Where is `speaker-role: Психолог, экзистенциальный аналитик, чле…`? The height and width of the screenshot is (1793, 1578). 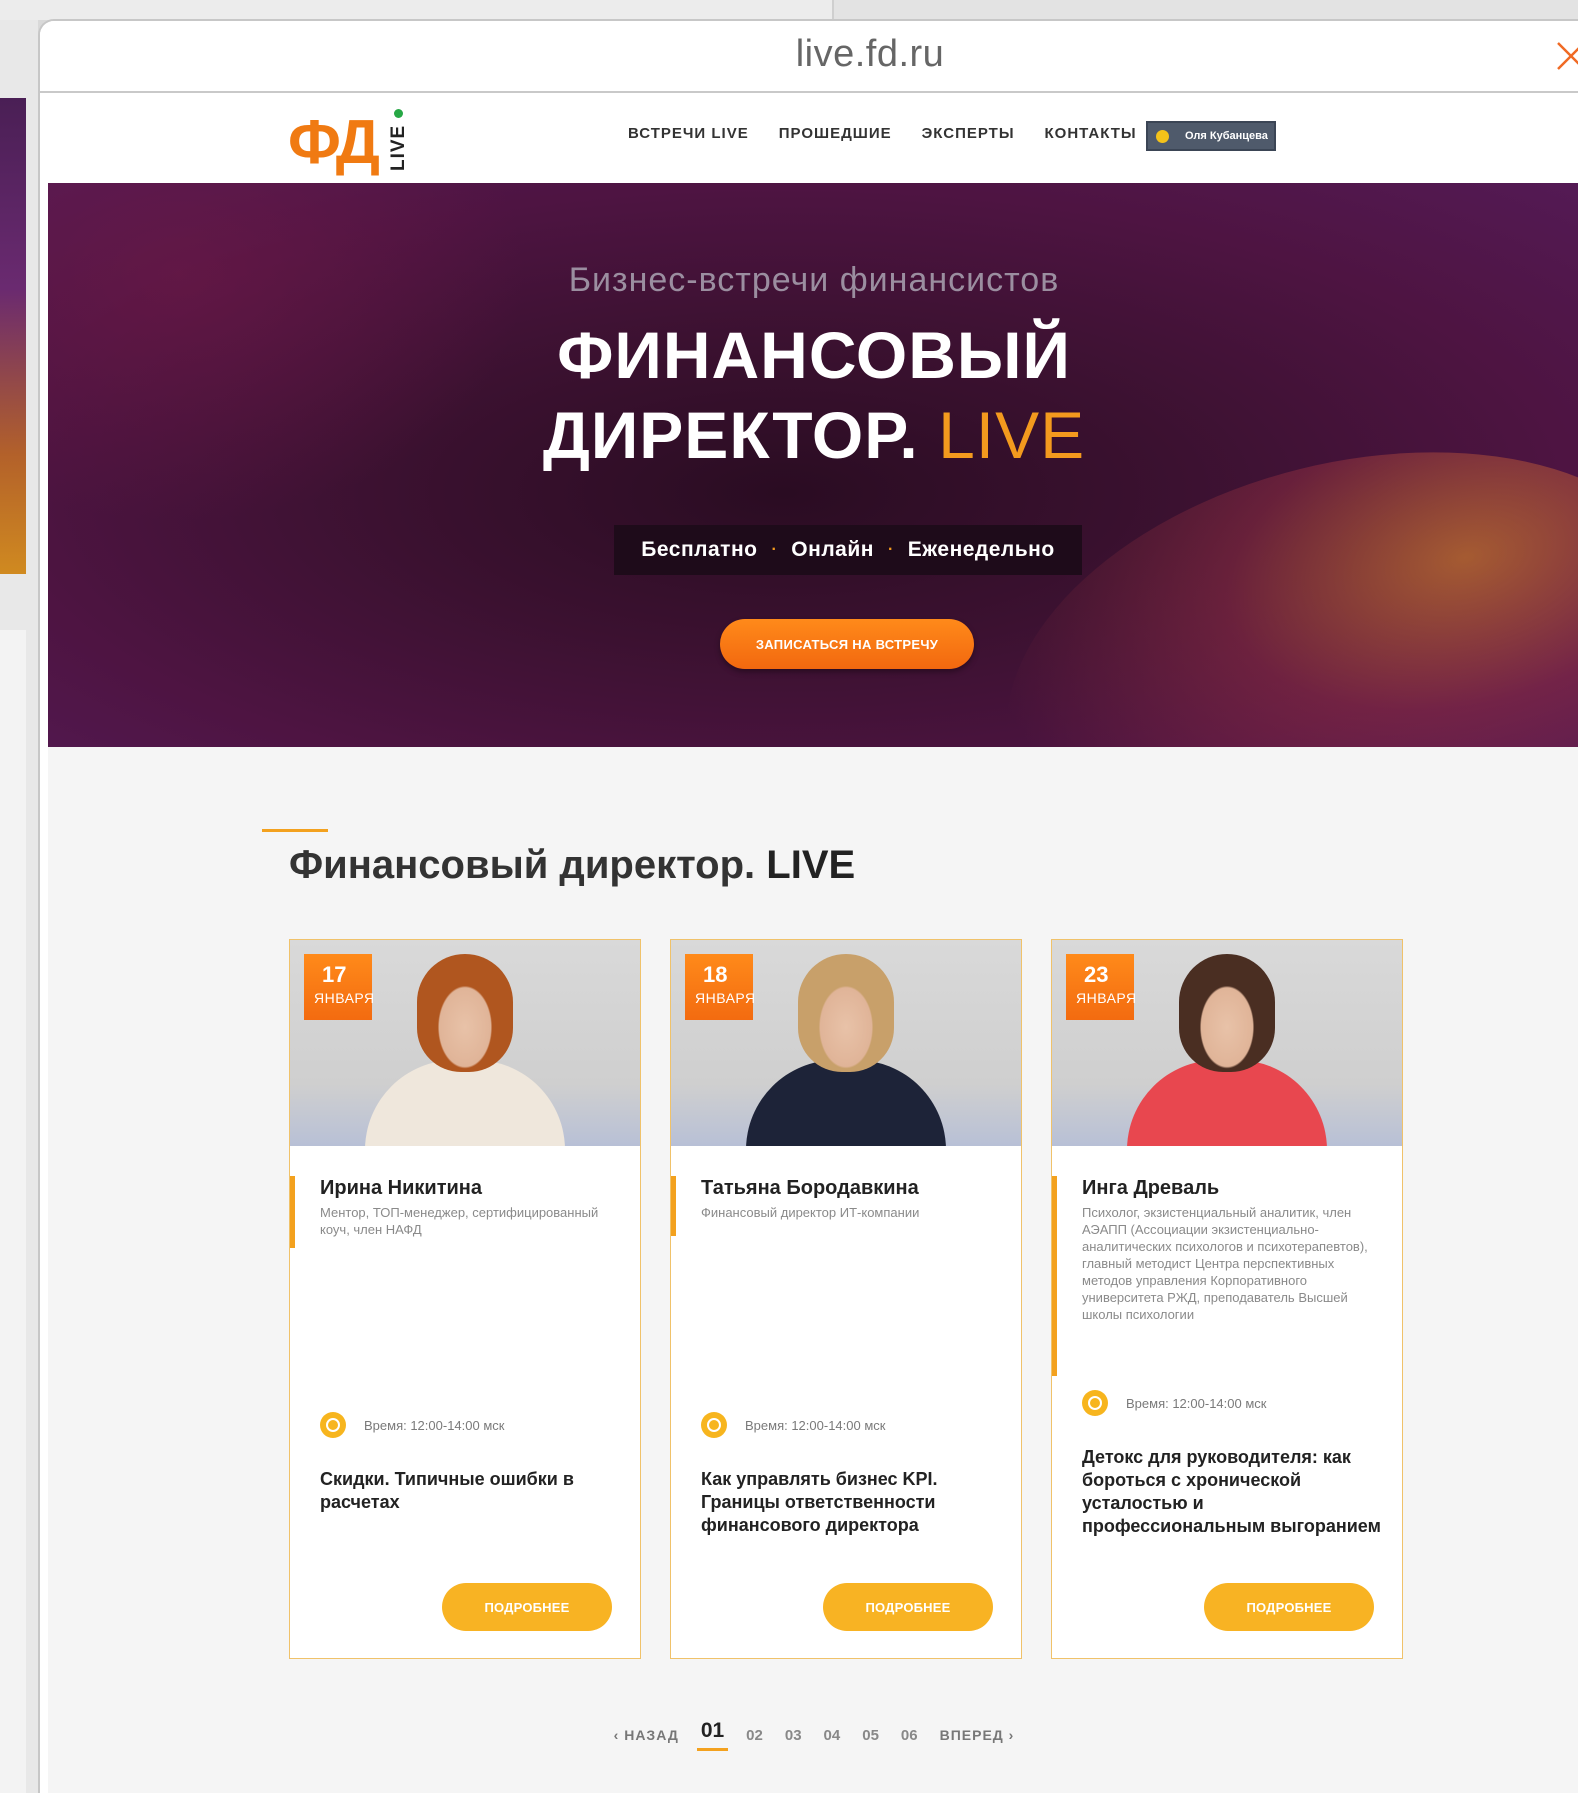 speaker-role: Психолог, экзистенциальный аналитик, чле… is located at coordinates (1225, 1263).